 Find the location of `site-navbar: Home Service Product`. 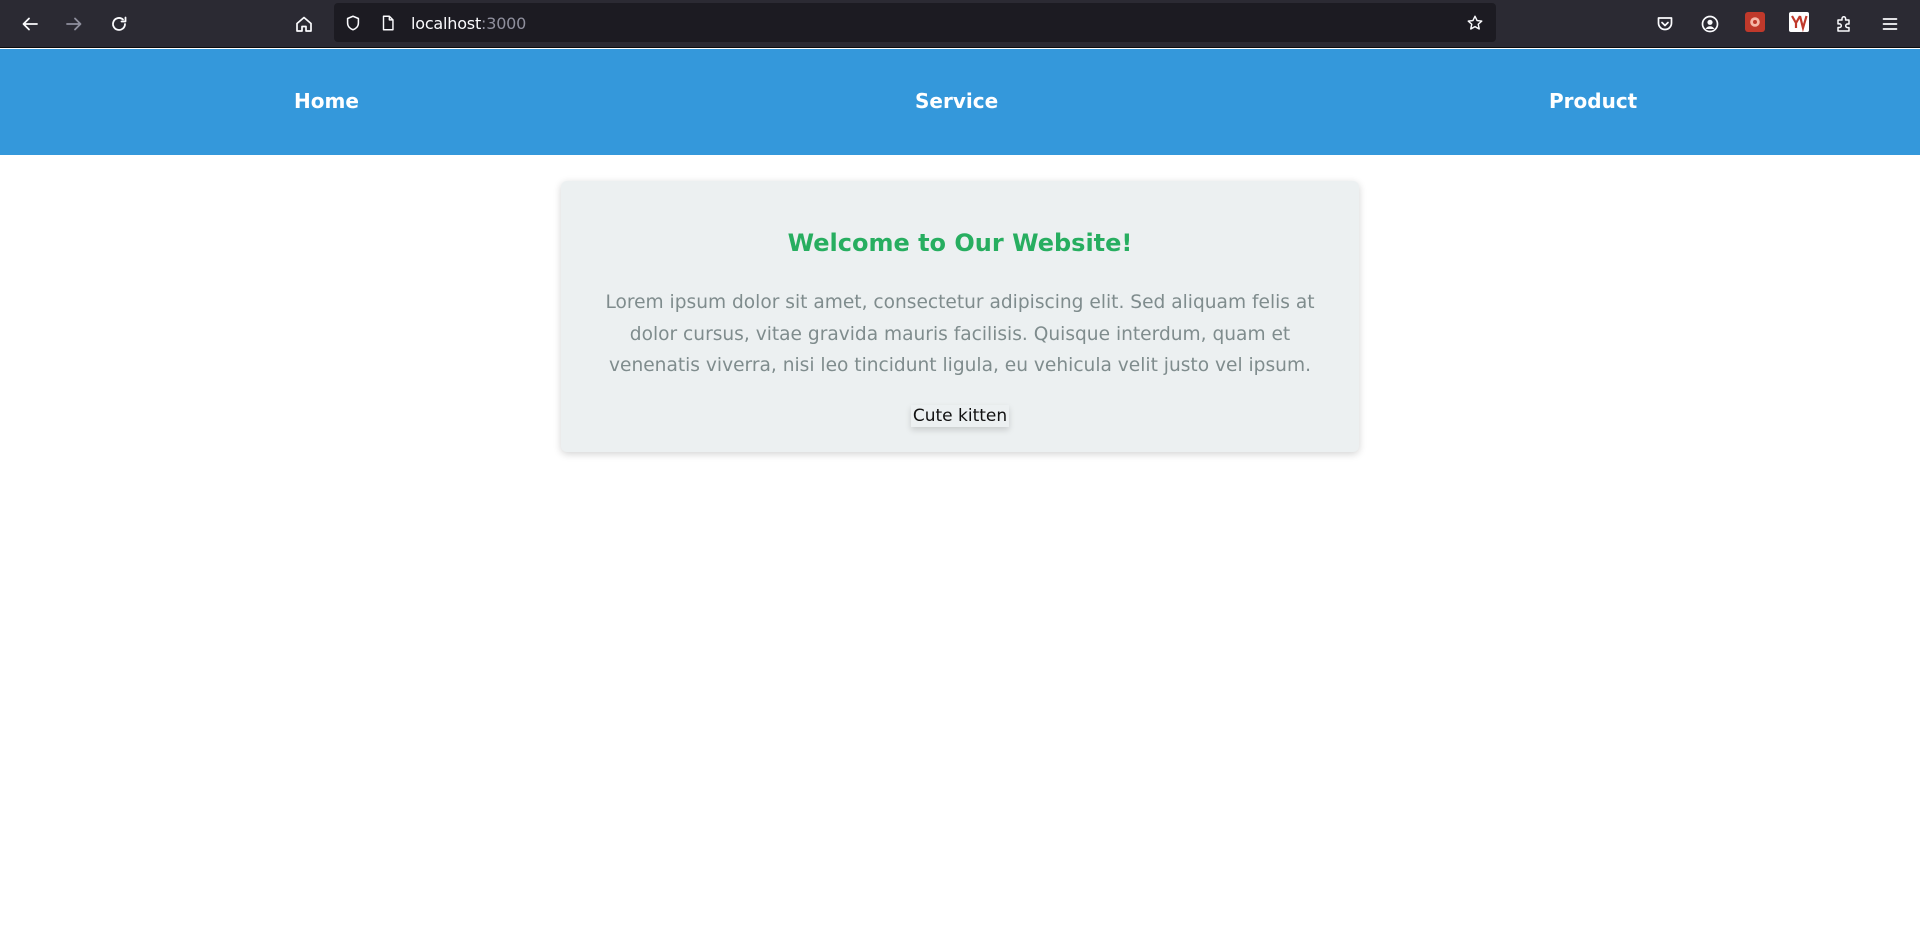

site-navbar: Home Service Product is located at coordinates (960, 102).